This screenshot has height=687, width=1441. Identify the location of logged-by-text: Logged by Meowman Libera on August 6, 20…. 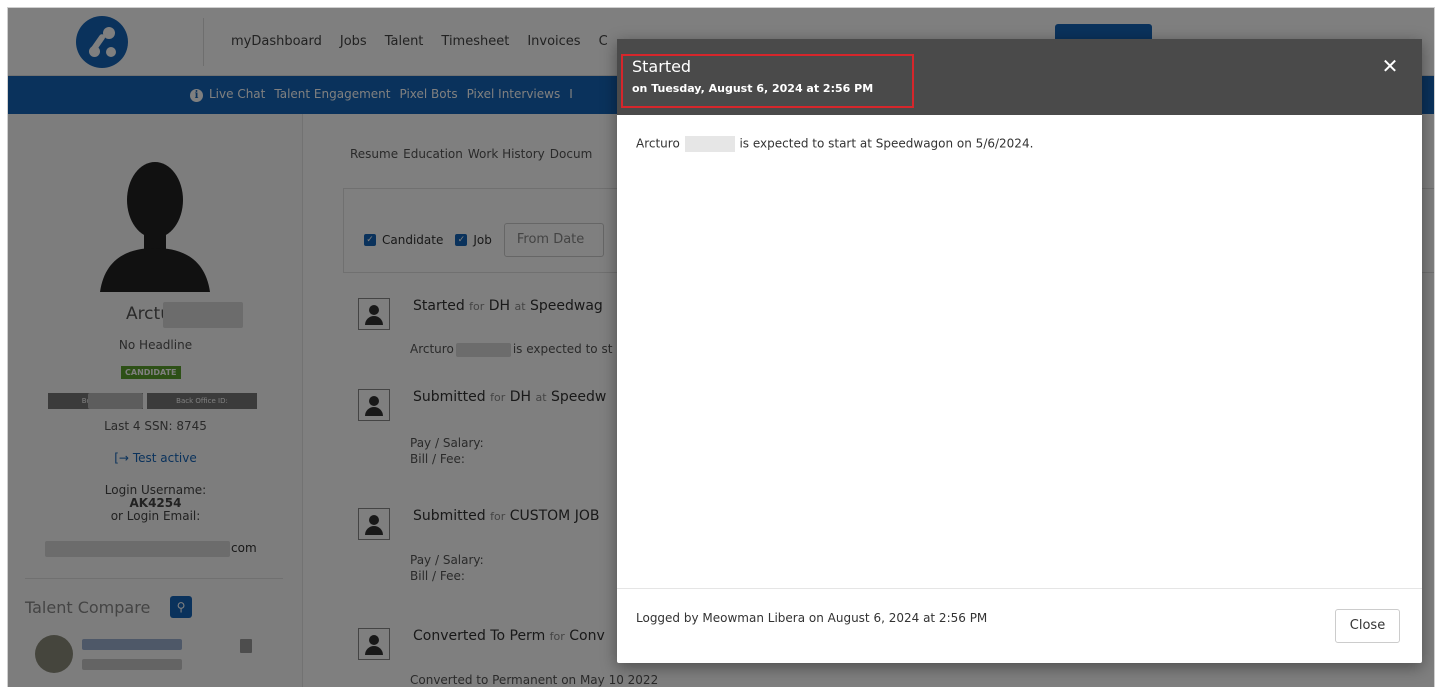
(812, 618).